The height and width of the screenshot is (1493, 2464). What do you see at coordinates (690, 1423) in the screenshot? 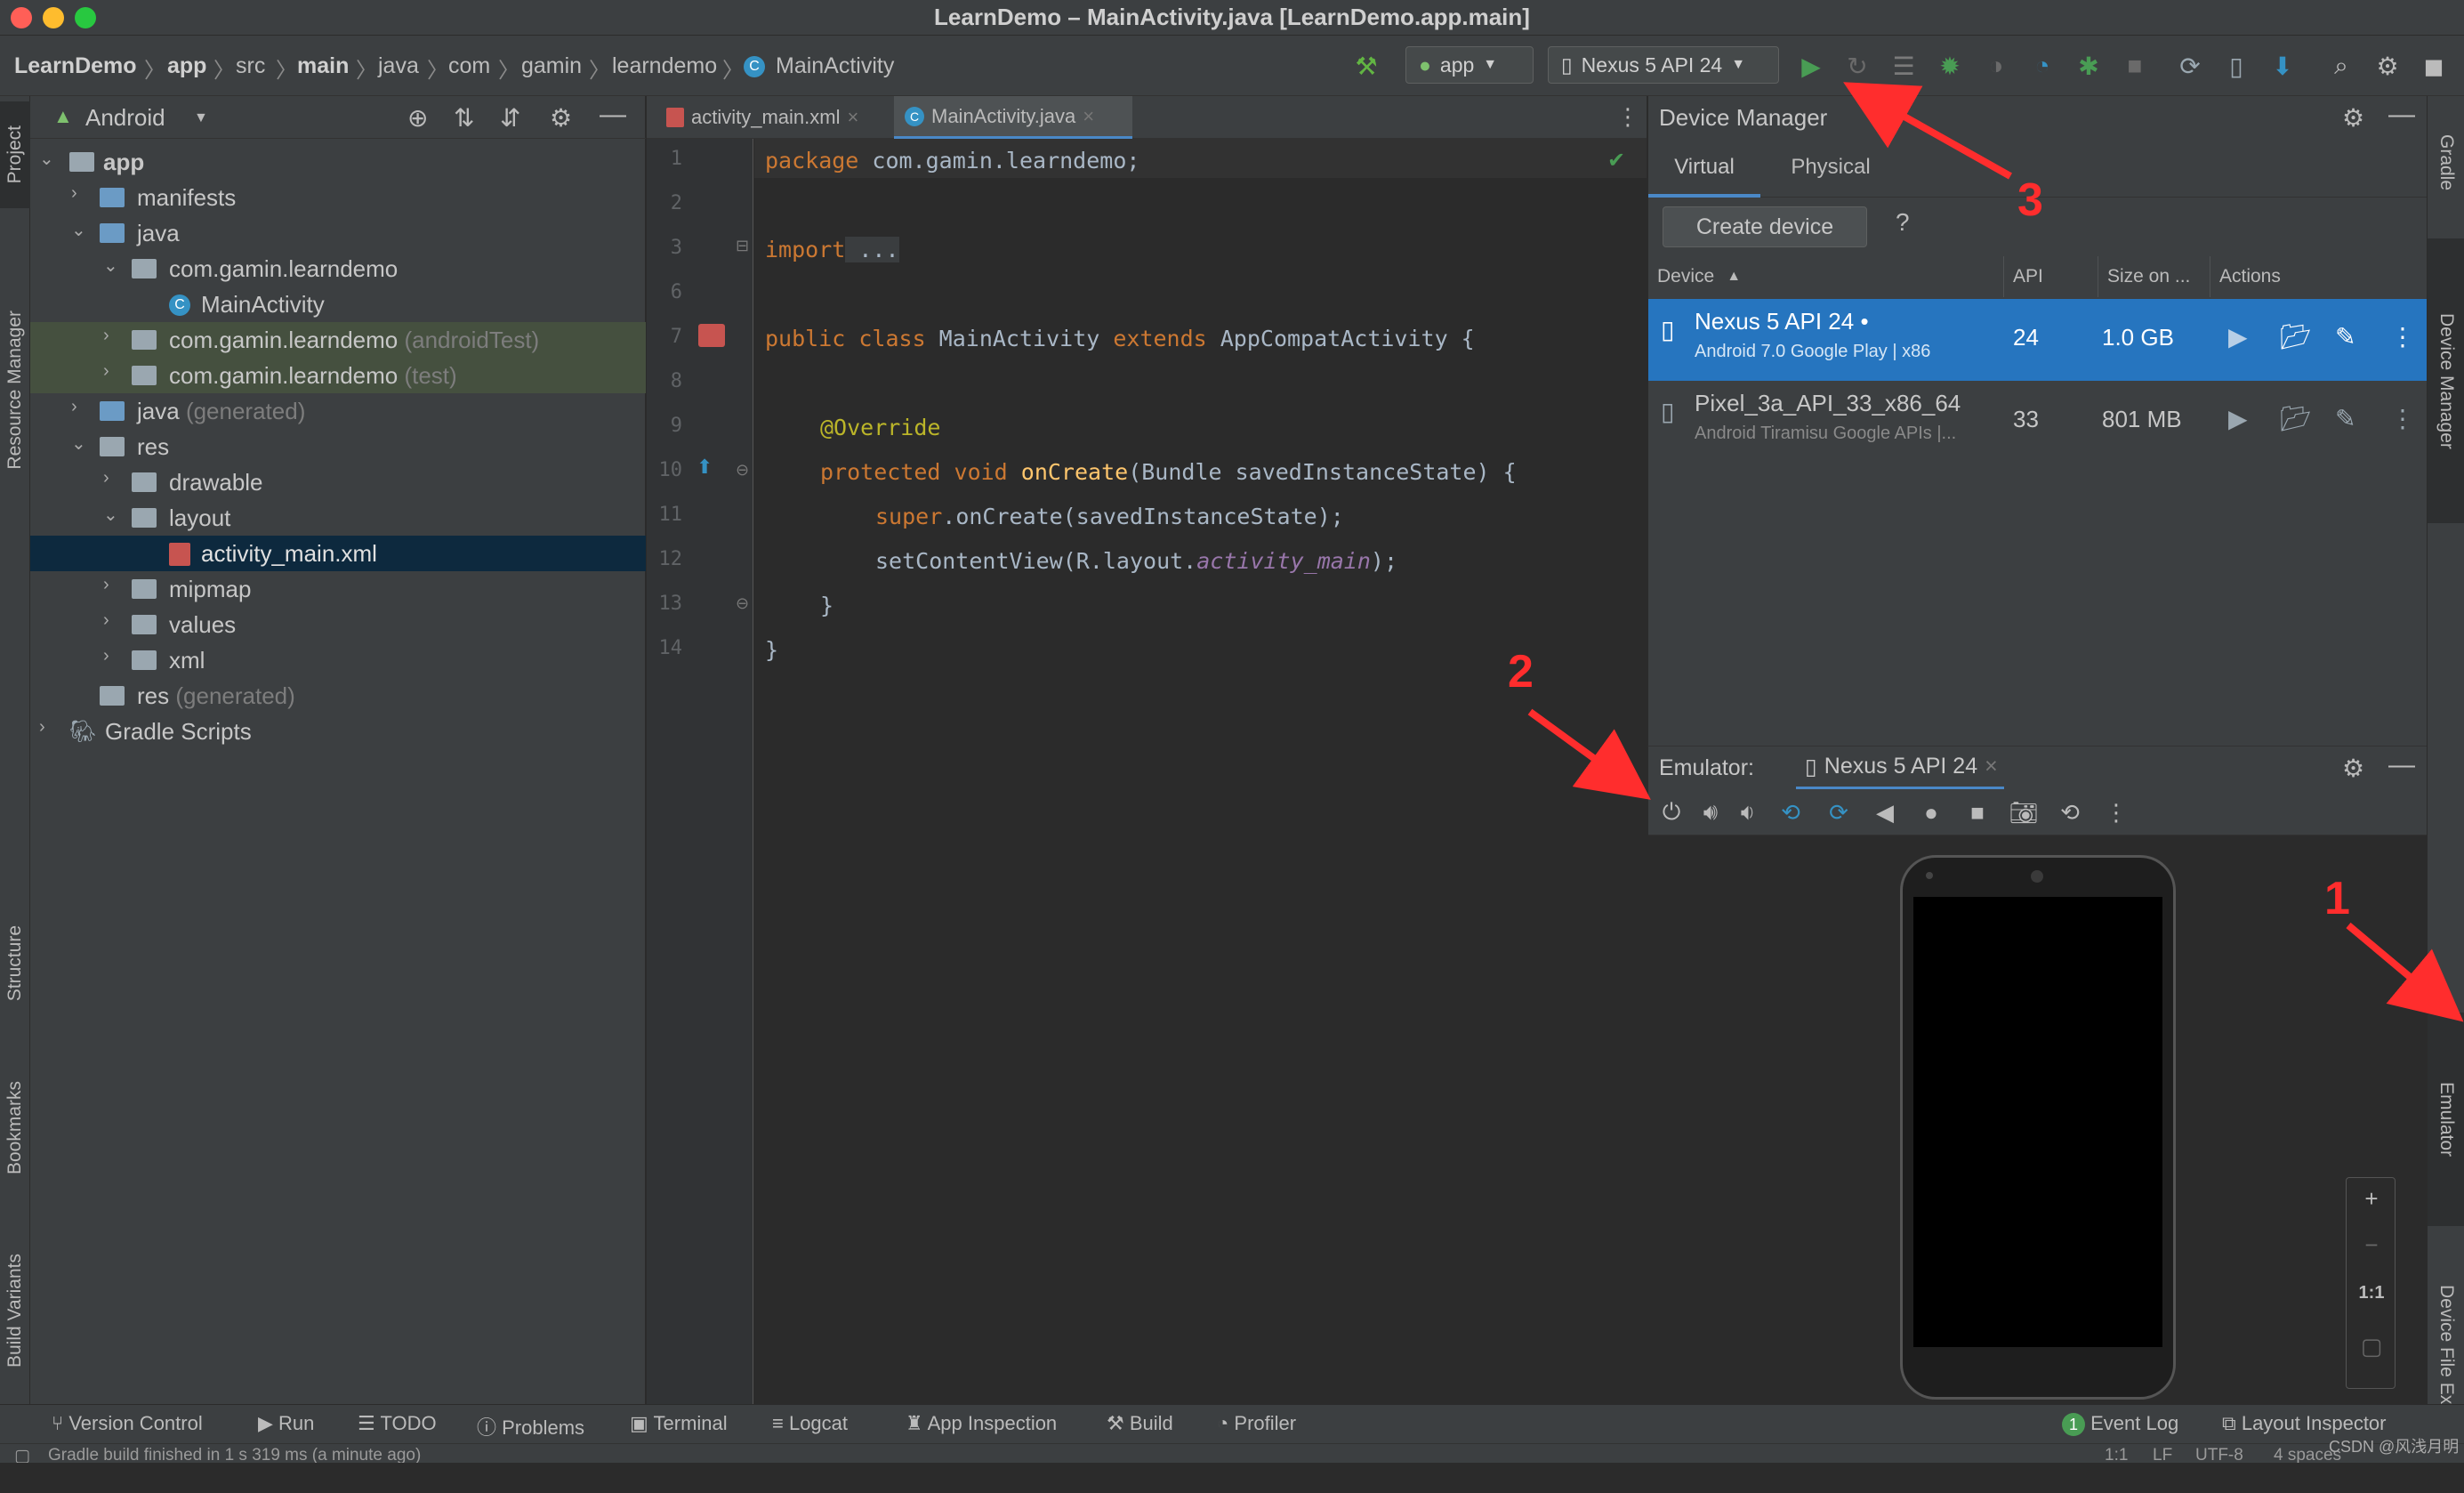
I see `tool-label: Terminal` at bounding box center [690, 1423].